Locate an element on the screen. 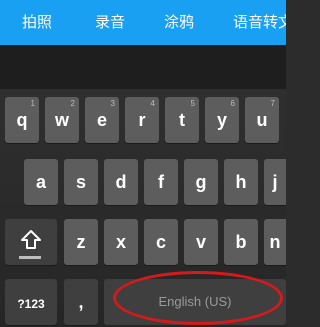  key-label: q is located at coordinates (22, 120).